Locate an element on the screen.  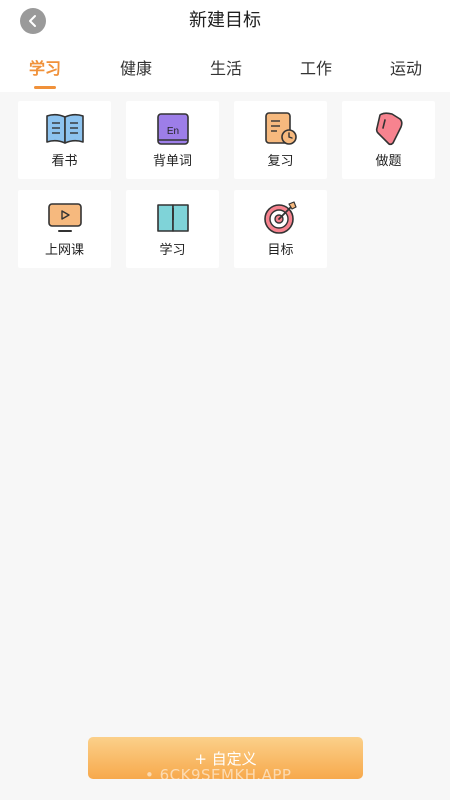
pencil-icon is located at coordinates (389, 129).